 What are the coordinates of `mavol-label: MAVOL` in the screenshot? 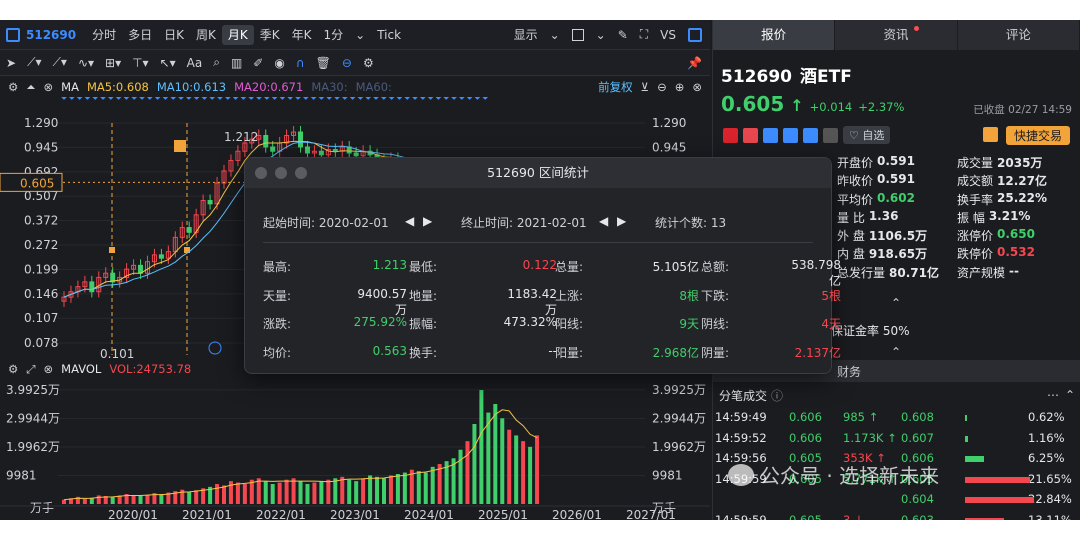 It's located at (81, 369).